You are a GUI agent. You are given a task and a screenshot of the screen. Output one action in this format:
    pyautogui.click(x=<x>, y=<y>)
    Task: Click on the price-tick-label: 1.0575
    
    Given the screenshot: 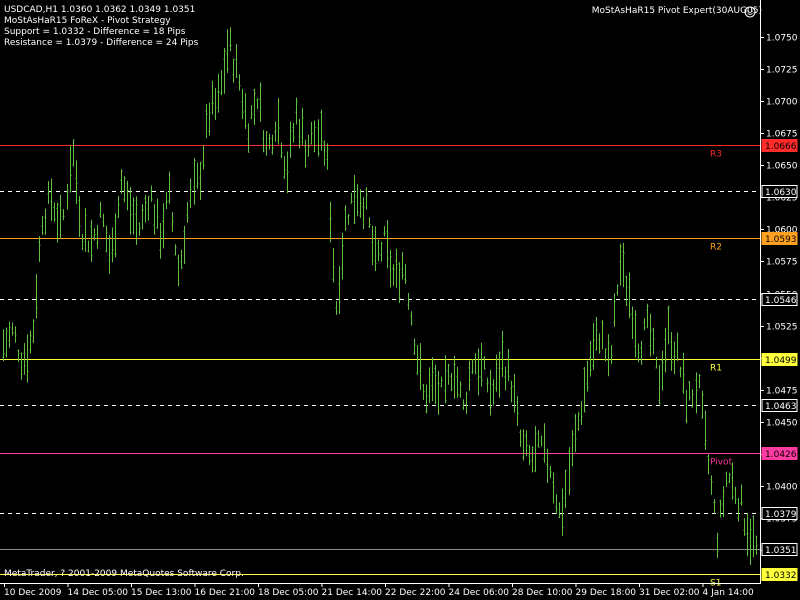 What is the action you would take?
    pyautogui.click(x=782, y=263)
    